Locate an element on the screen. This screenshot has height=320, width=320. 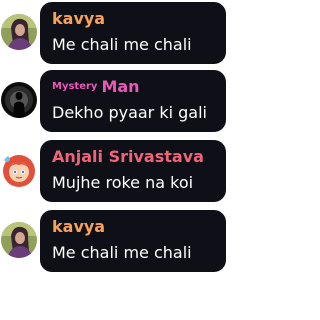
cartoon-girl-icon is located at coordinates (19, 170).